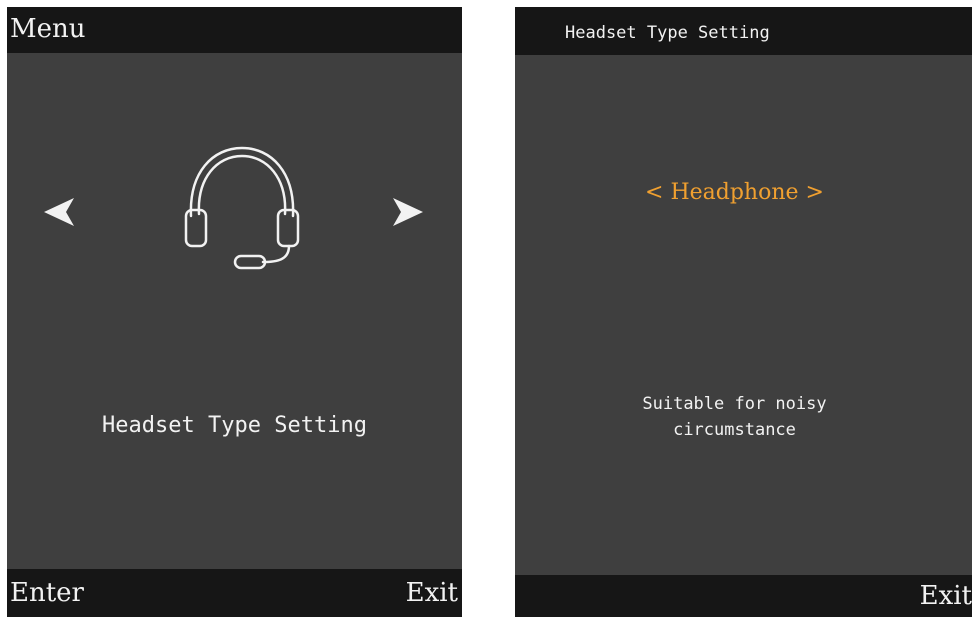  Describe the element at coordinates (408, 212) in the screenshot. I see `arrow-right-icon` at that location.